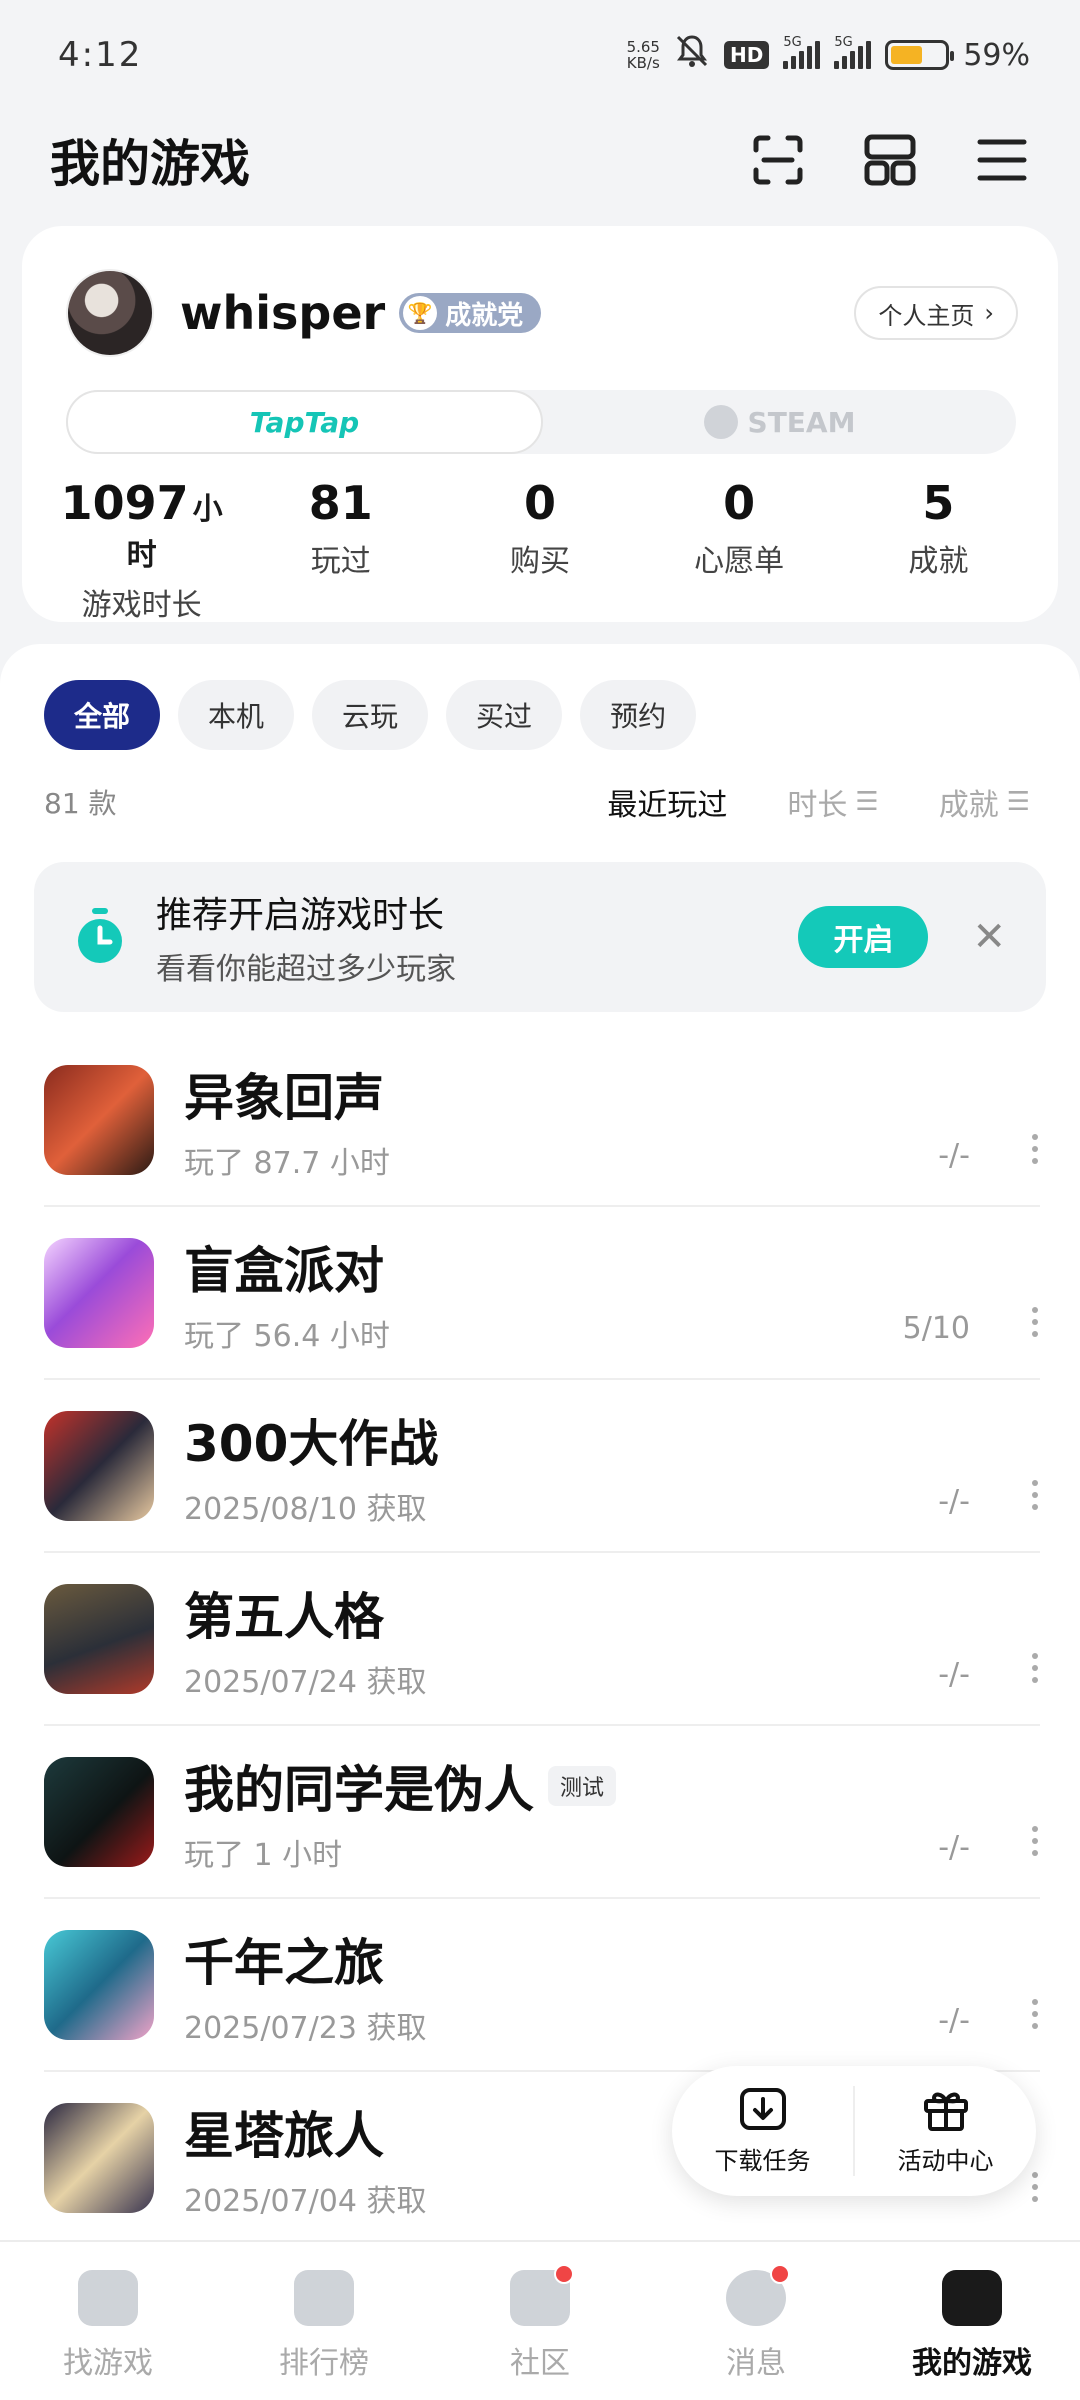  I want to click on sort-achievement: 成就 ☰, so click(984, 802).